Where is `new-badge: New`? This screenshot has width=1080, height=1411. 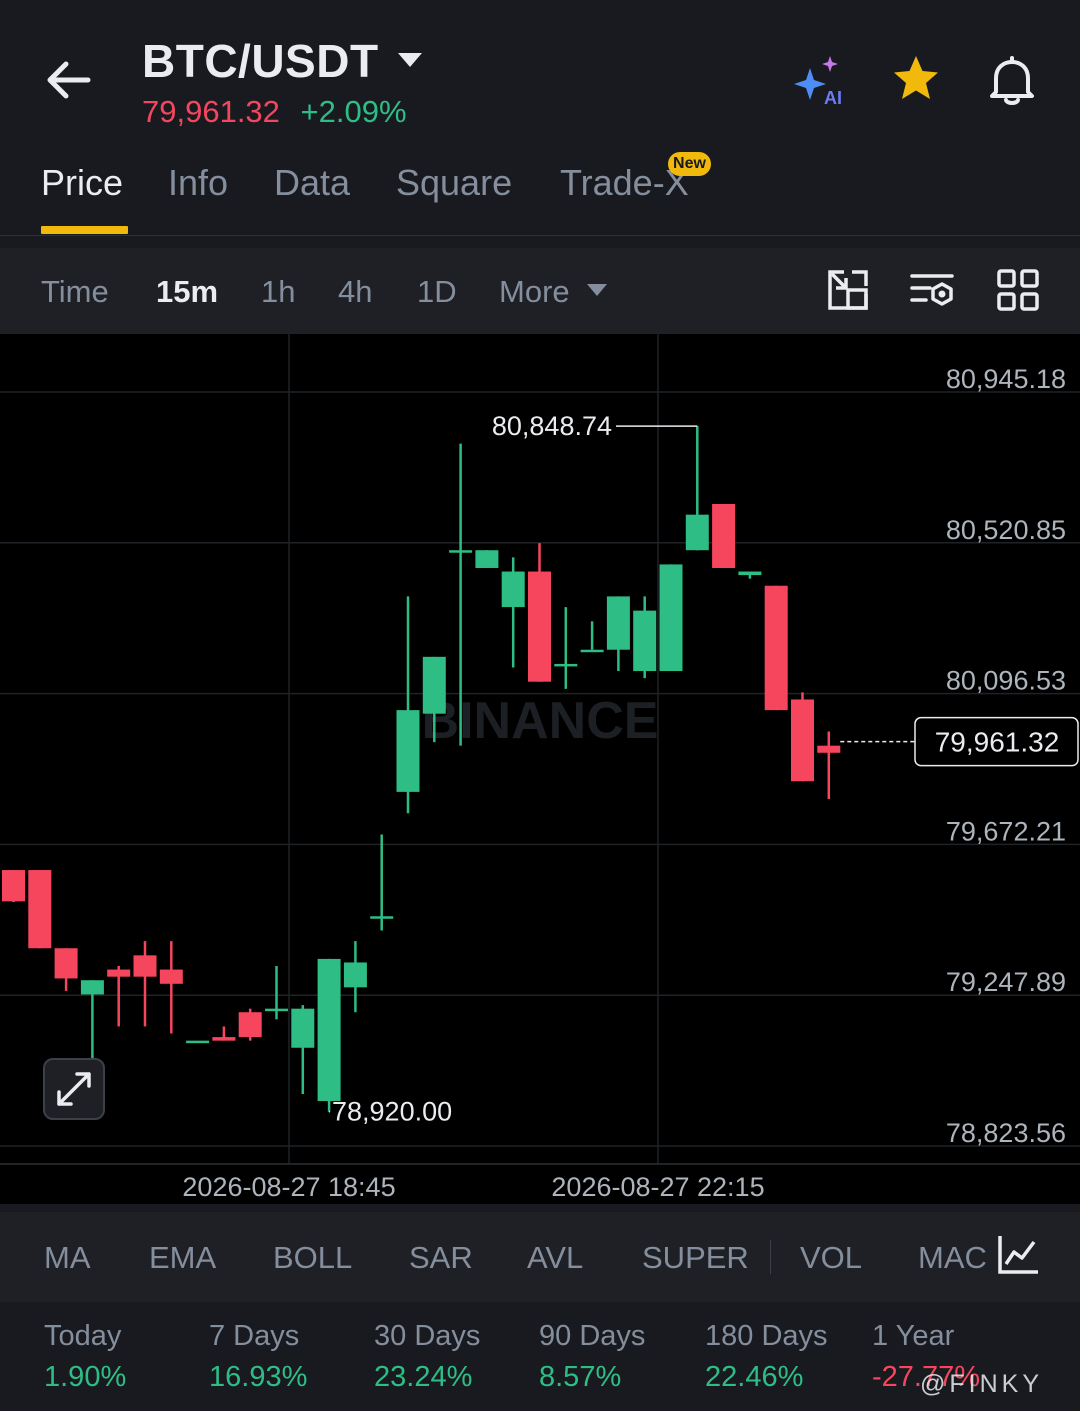 new-badge: New is located at coordinates (689, 164).